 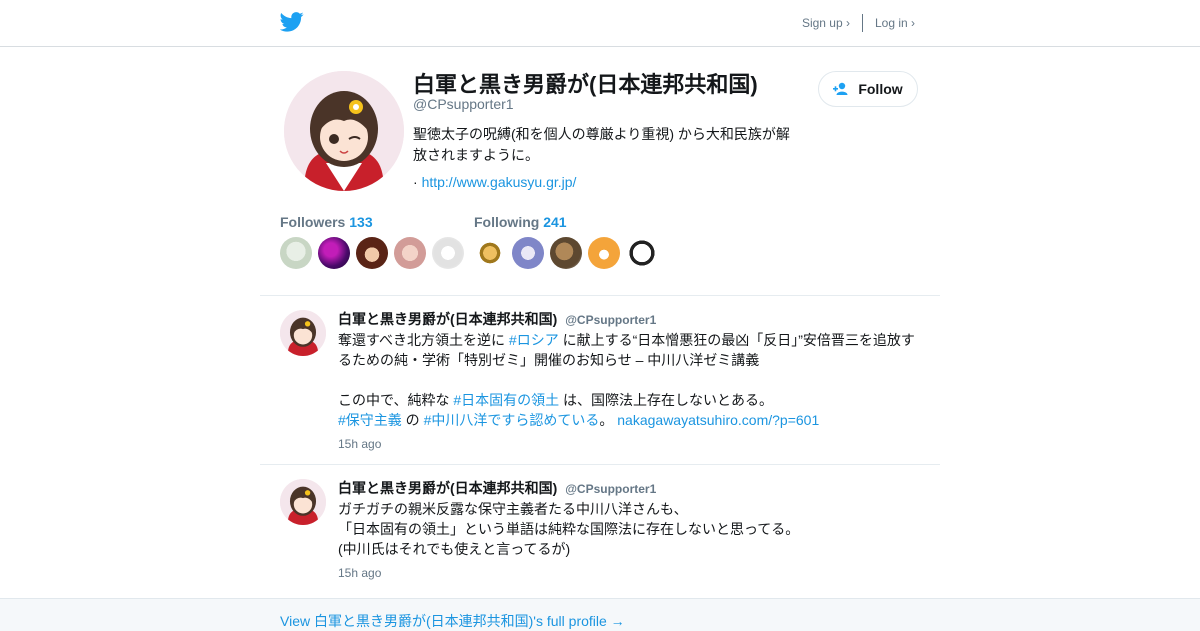 I want to click on profile-handle: @CPsupporter1, so click(x=463, y=104).